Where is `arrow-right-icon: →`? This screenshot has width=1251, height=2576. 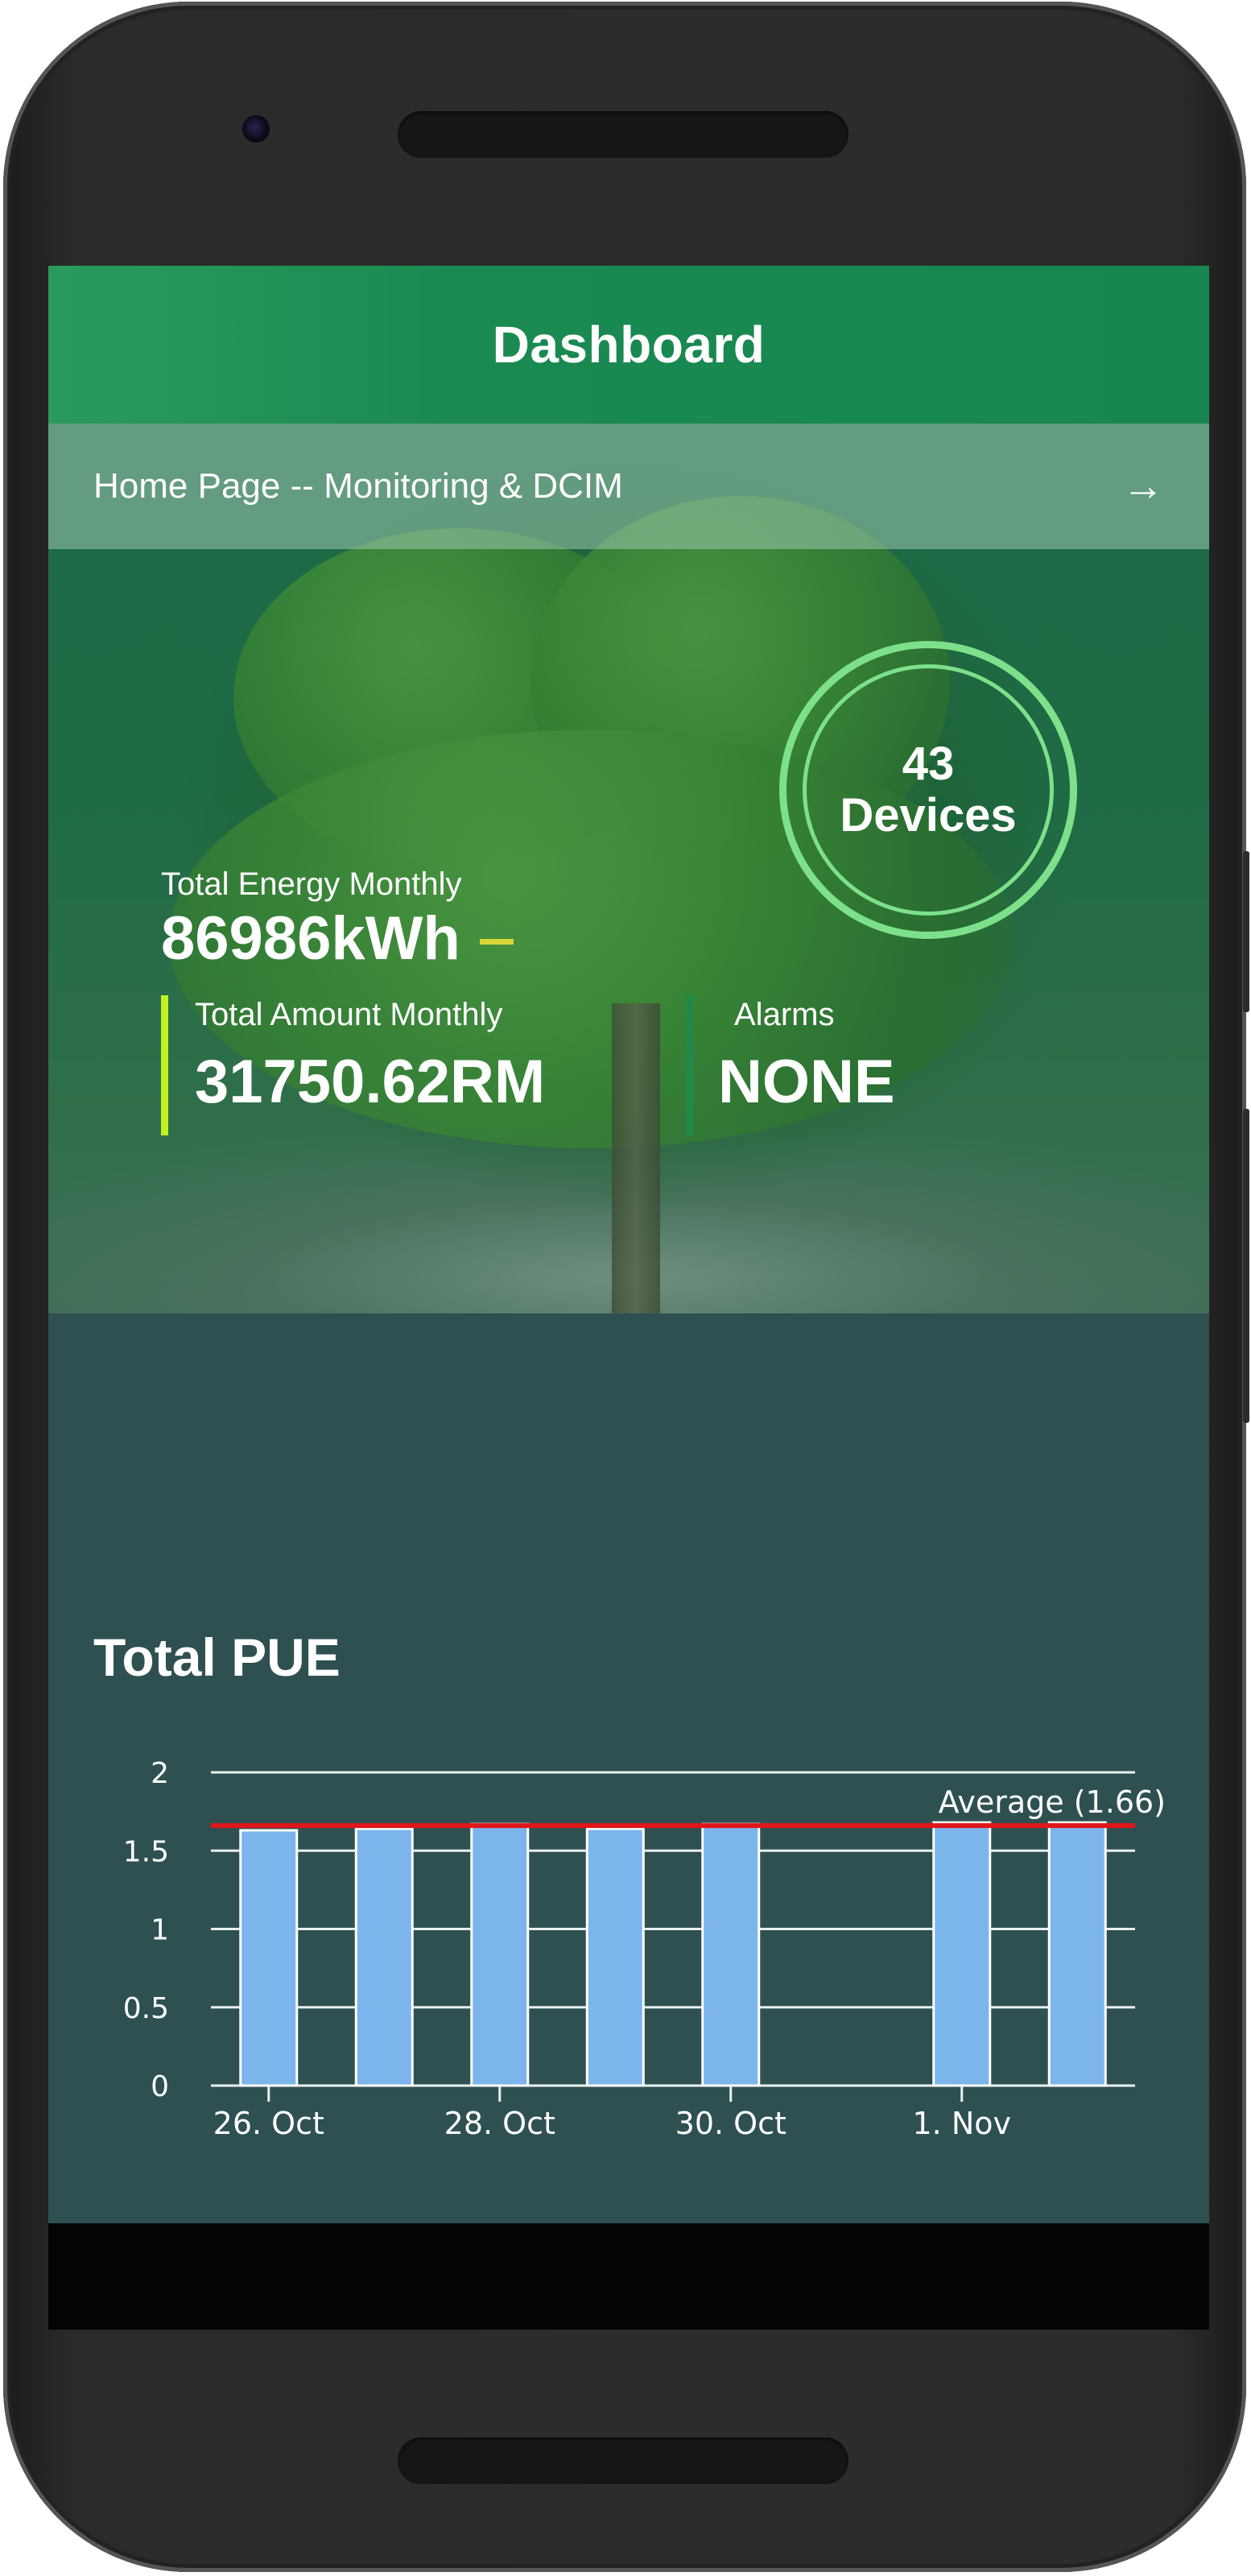 arrow-right-icon: → is located at coordinates (1143, 486).